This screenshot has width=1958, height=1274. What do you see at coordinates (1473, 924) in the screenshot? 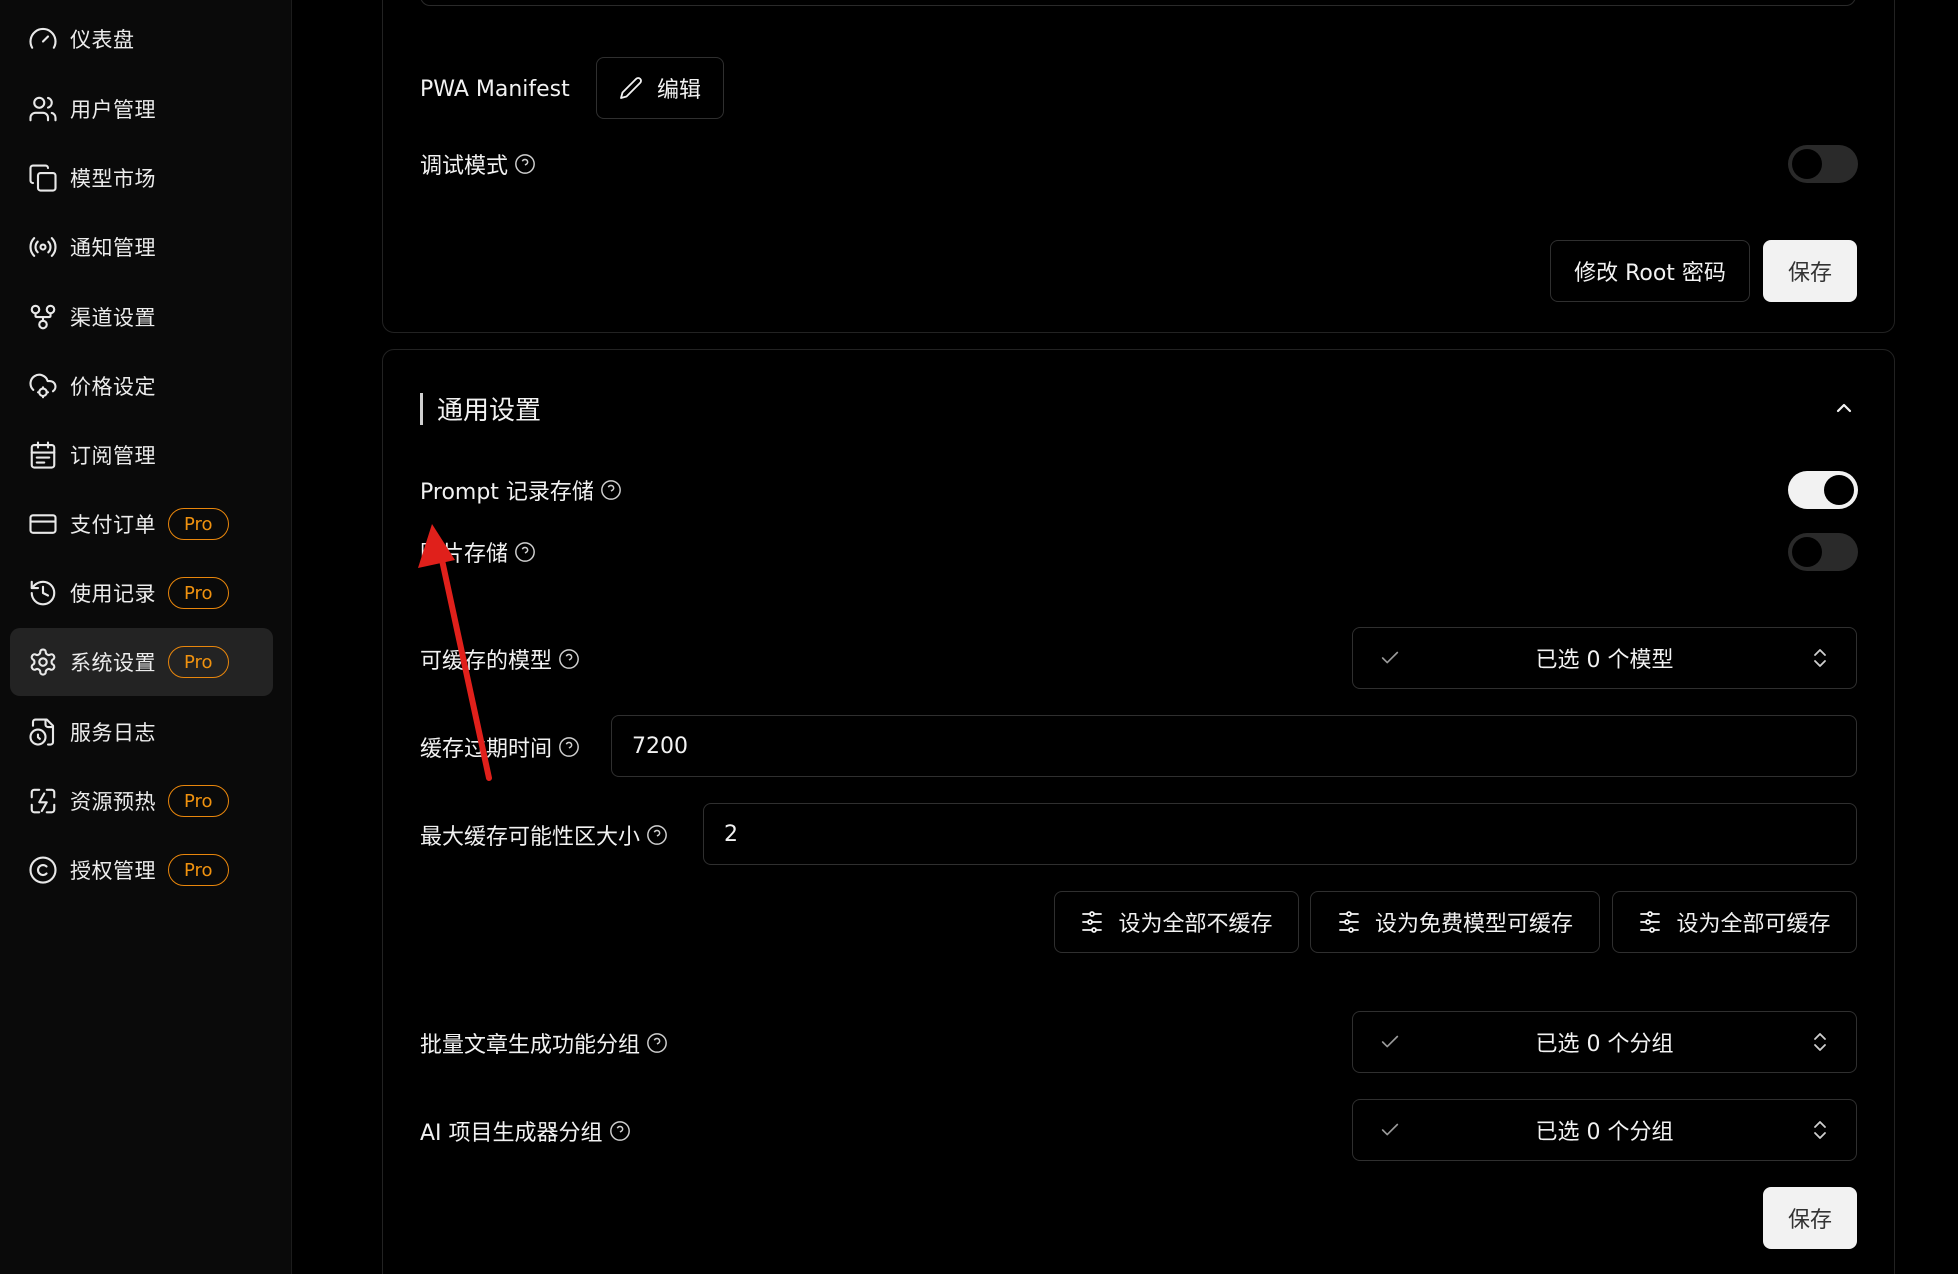
I see `set-free-cacheable-label: 设为免费模型可缓存` at bounding box center [1473, 924].